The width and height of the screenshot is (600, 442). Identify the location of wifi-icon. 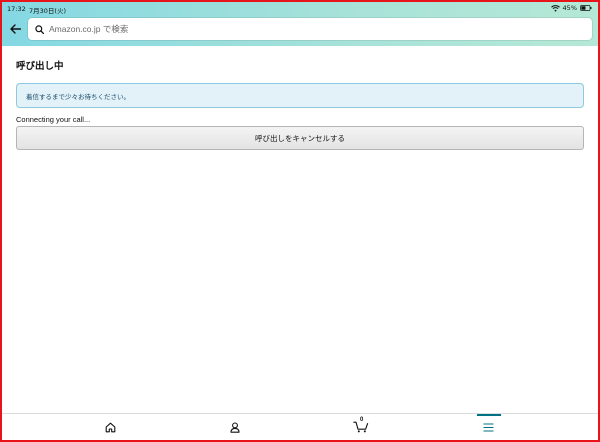
(555, 8).